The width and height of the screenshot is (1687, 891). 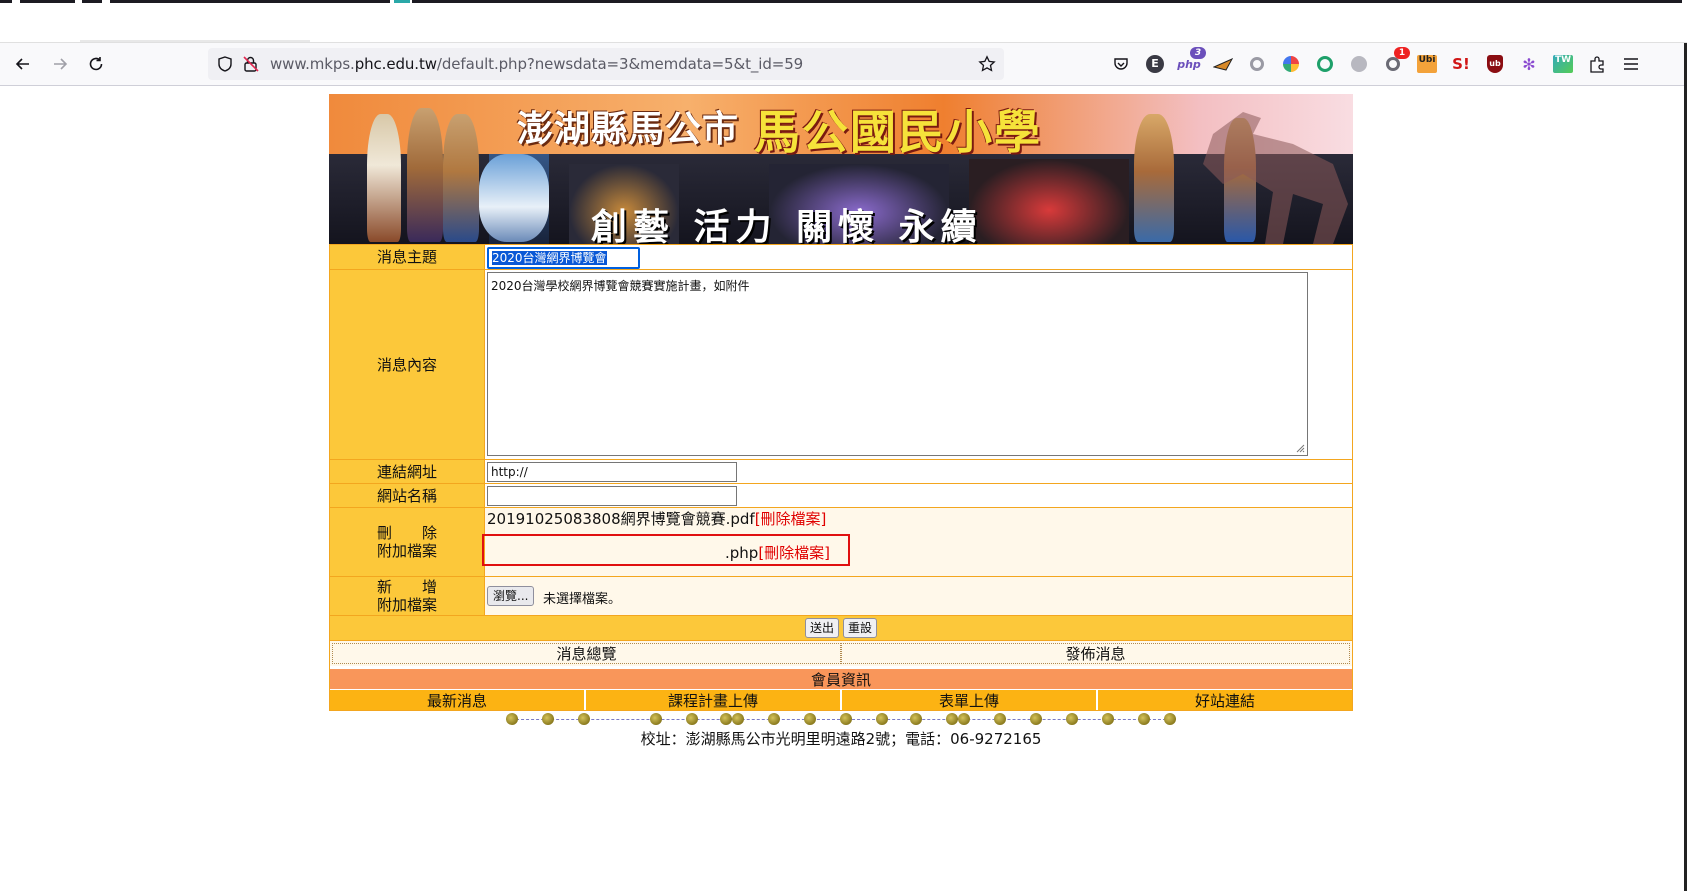 I want to click on link-row: 連結網址 http://, so click(x=841, y=471).